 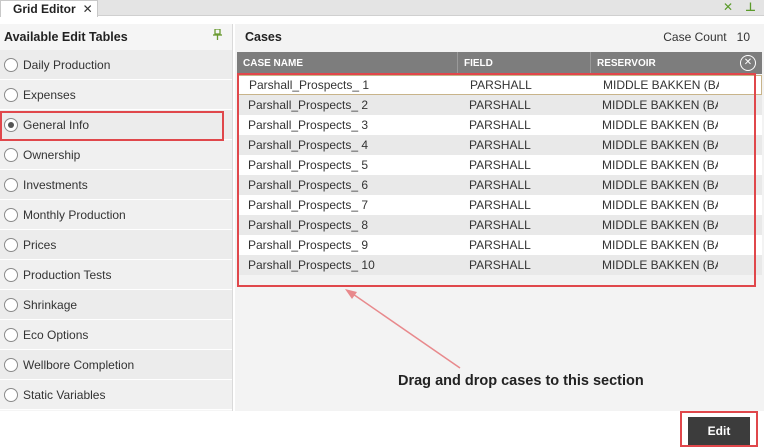 I want to click on edit-button: Edit, so click(x=719, y=431).